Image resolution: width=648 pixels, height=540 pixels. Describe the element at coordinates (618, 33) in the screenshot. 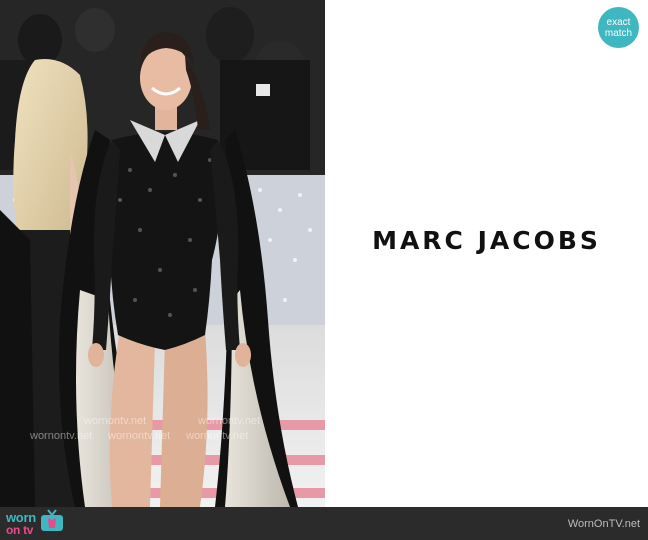

I see `badge-line-2: match` at that location.